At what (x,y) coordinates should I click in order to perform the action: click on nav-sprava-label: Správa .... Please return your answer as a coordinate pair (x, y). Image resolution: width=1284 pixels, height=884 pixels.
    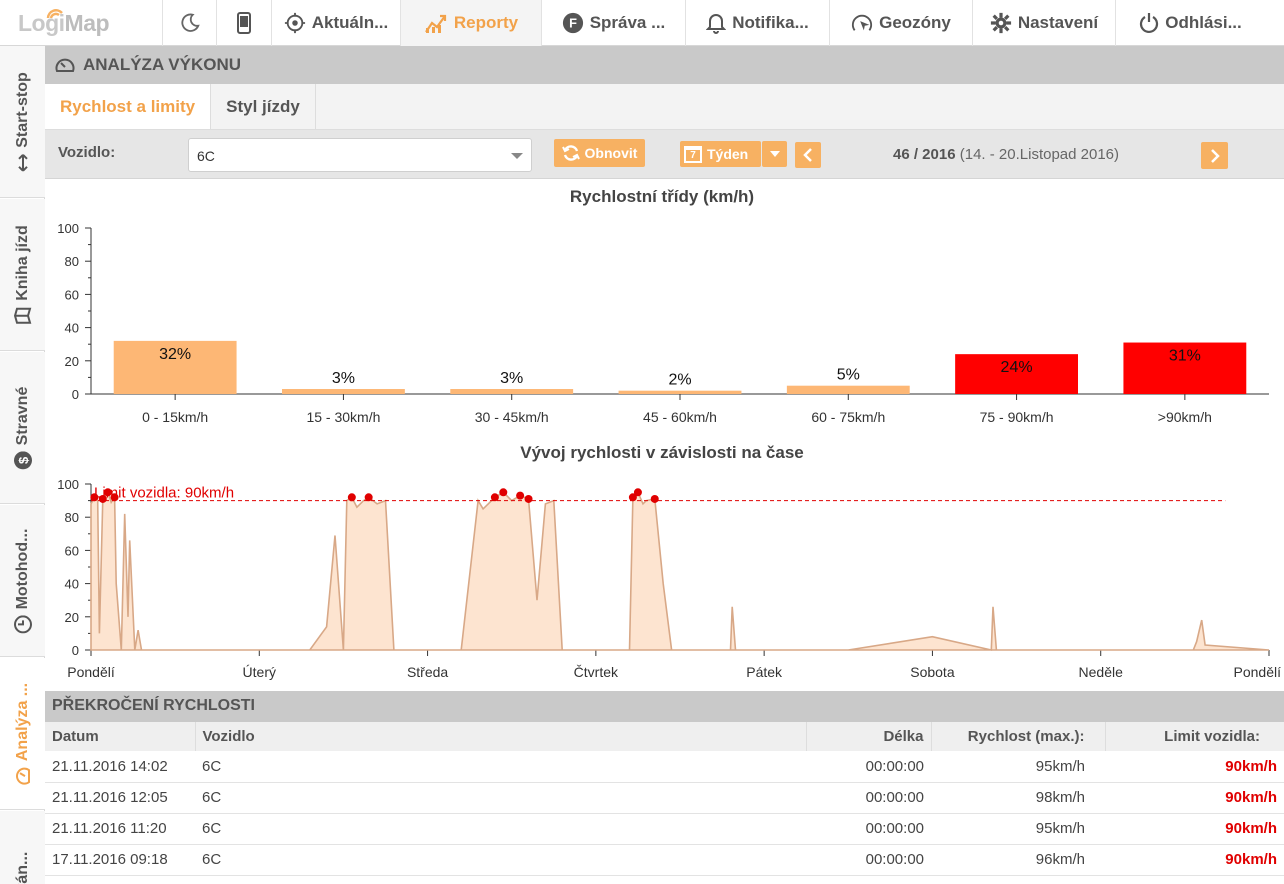
    Looking at the image, I should click on (627, 22).